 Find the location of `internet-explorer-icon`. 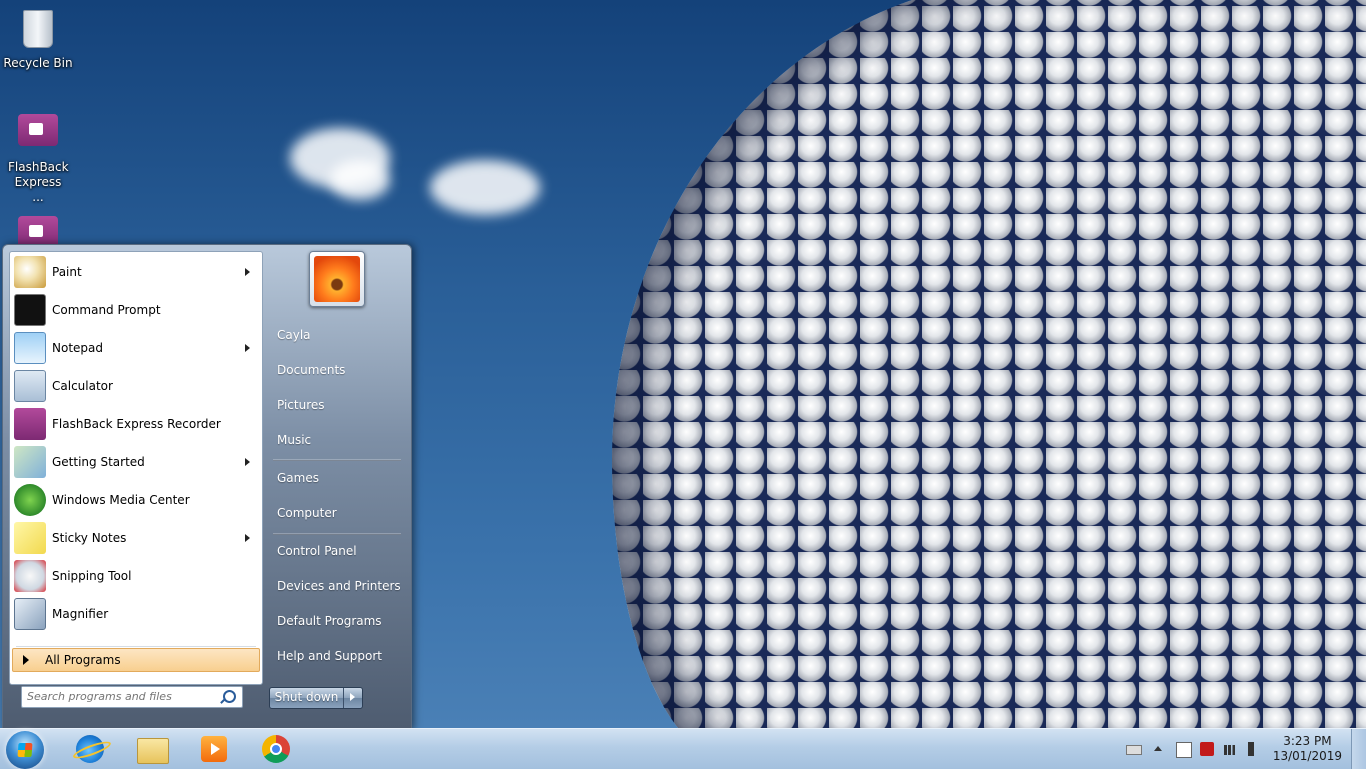

internet-explorer-icon is located at coordinates (90, 749).